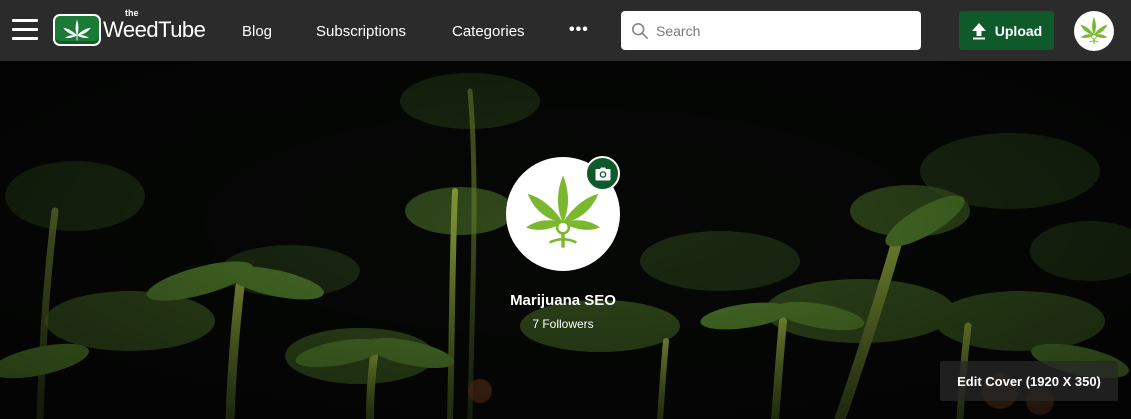 The height and width of the screenshot is (419, 1131). What do you see at coordinates (488, 31) in the screenshot?
I see `nav-categories-link: Categories` at bounding box center [488, 31].